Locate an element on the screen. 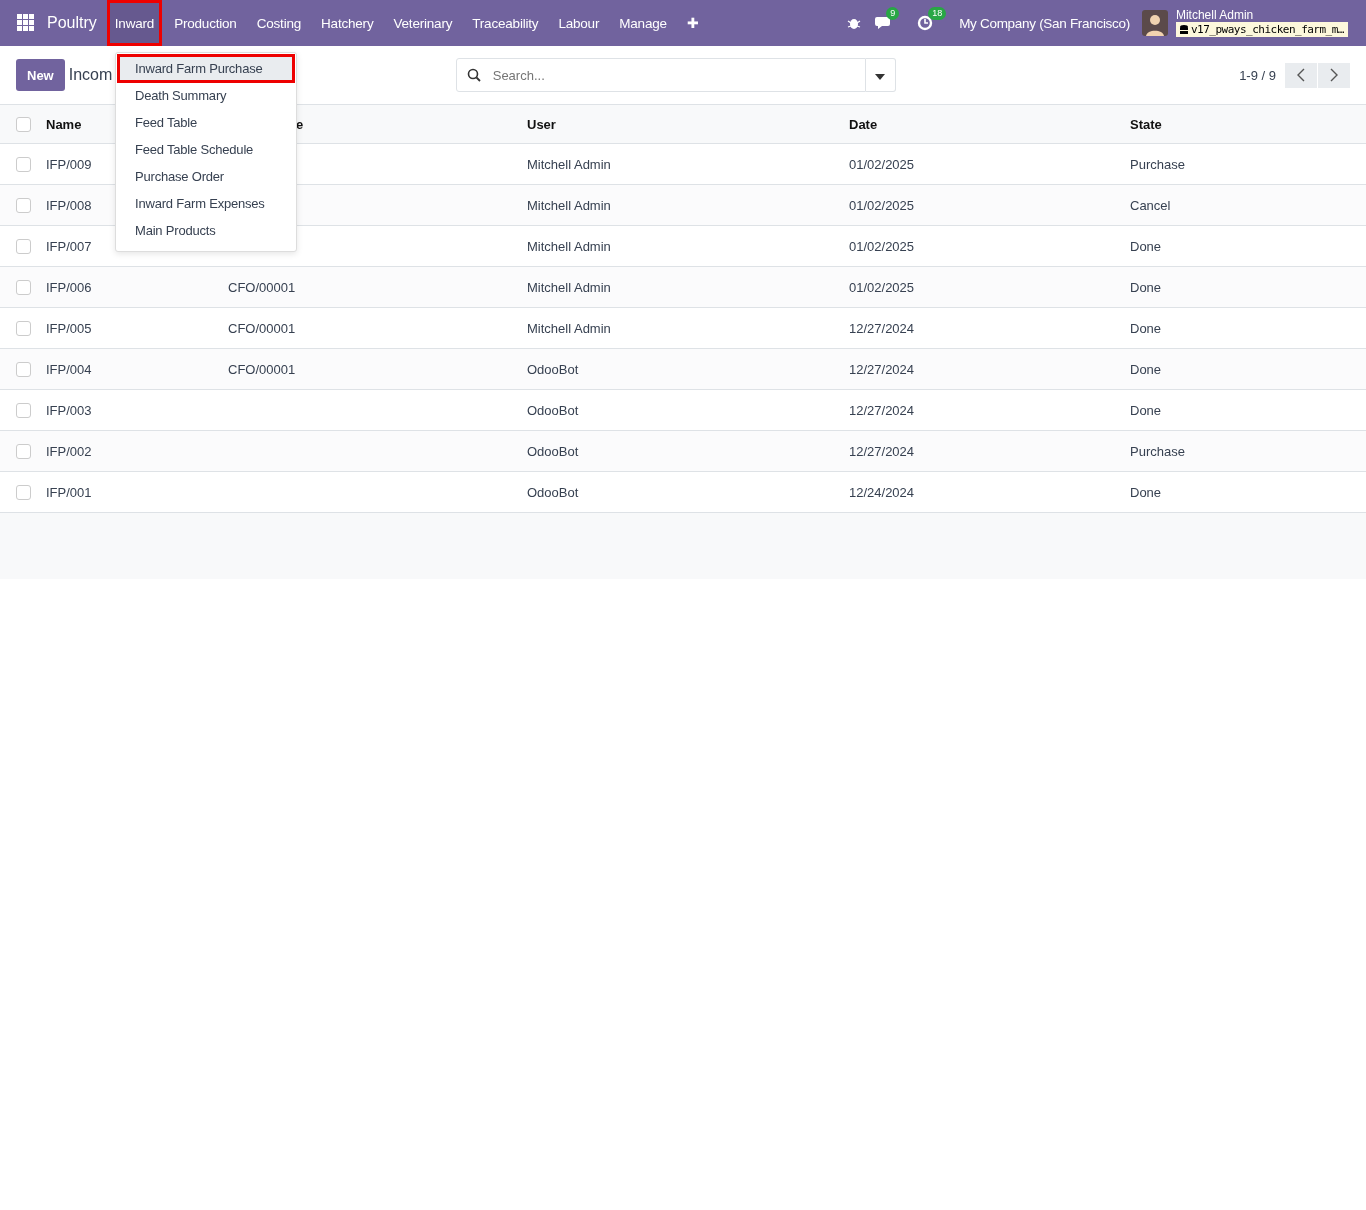 The height and width of the screenshot is (1210, 1366). app-name: Poultry is located at coordinates (72, 23).